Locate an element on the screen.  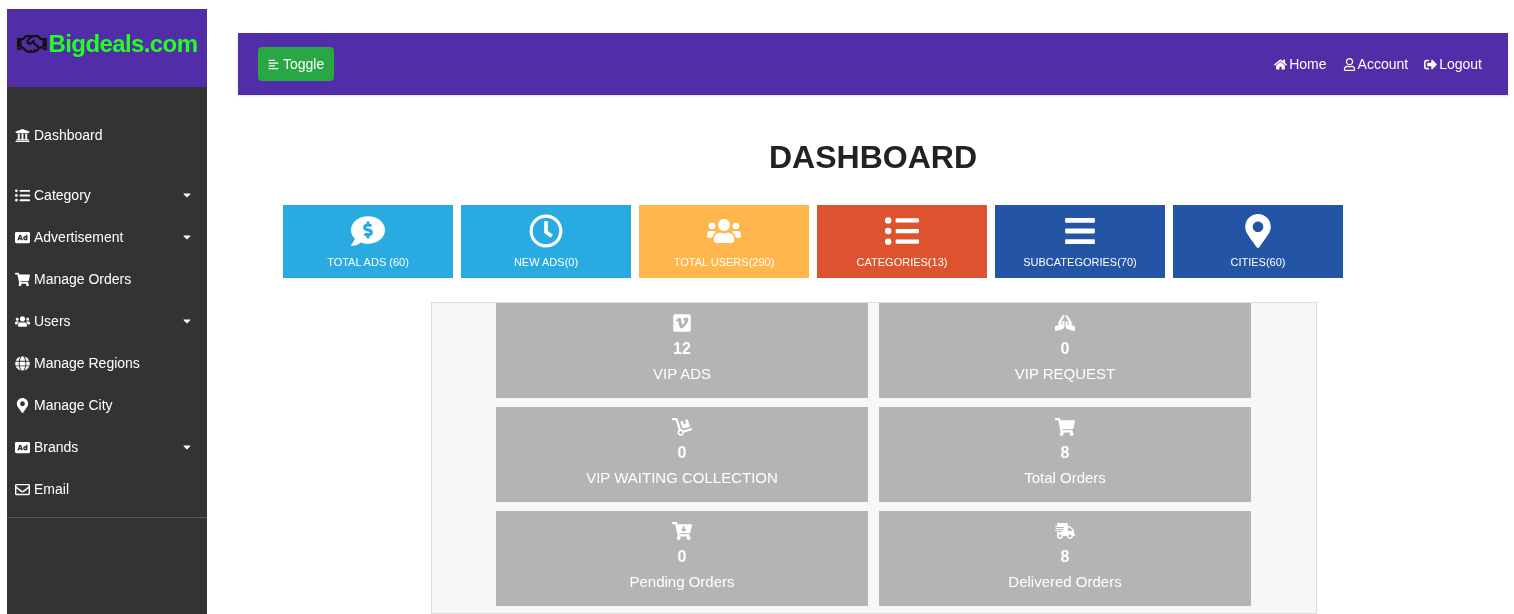
bank-icon is located at coordinates (22, 135).